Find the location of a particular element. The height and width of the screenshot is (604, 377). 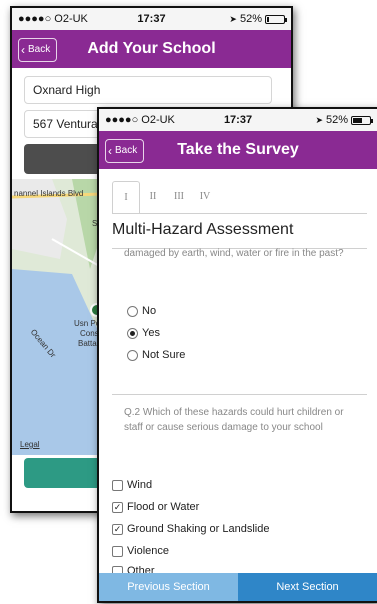

q2-option-violence: Violence is located at coordinates (140, 551).